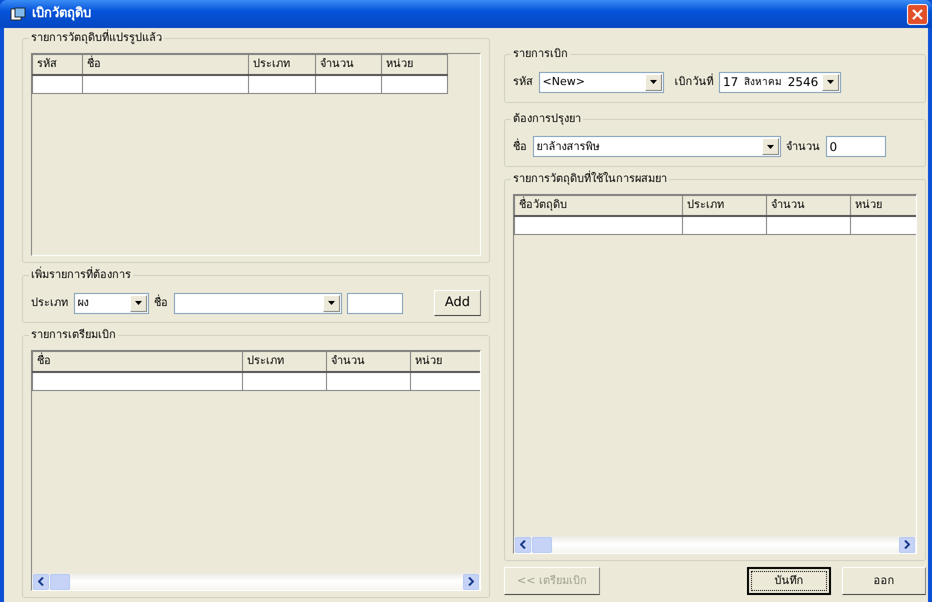 This screenshot has height=602, width=932. I want to click on name-dropdown, so click(258, 303).